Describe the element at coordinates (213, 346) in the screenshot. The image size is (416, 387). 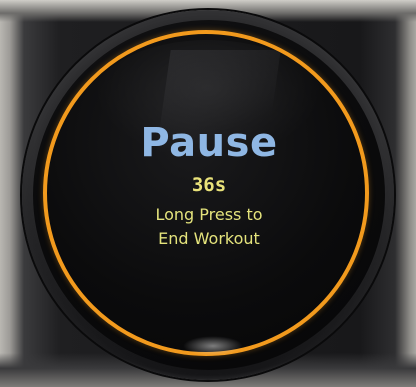
I see `bottom-glint` at that location.